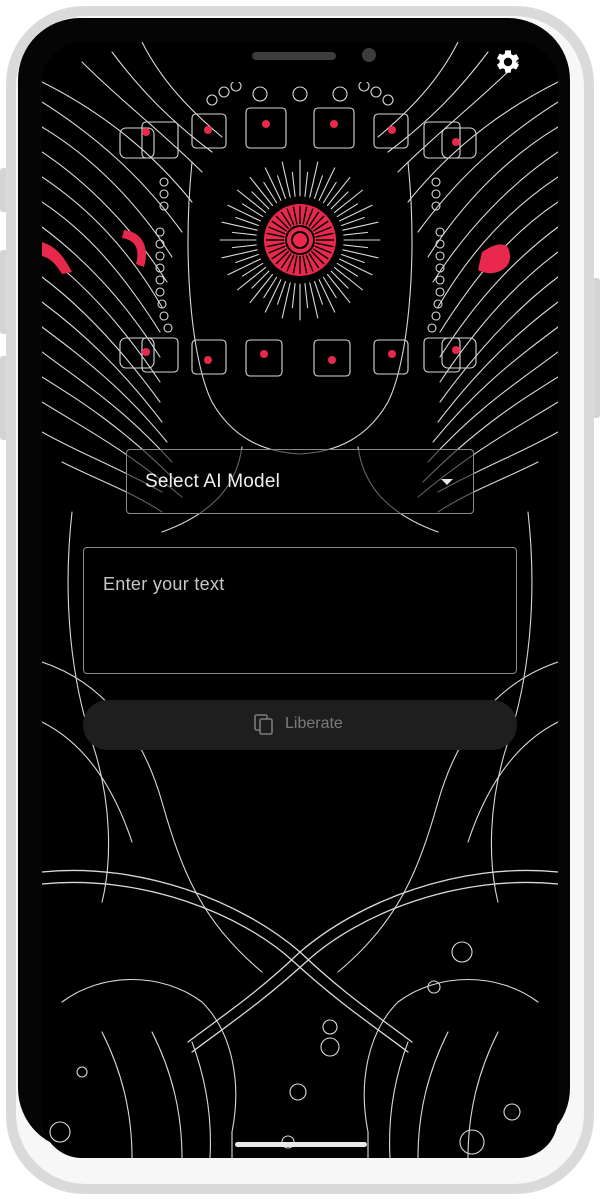  I want to click on bubbles, so click(285, 1048).